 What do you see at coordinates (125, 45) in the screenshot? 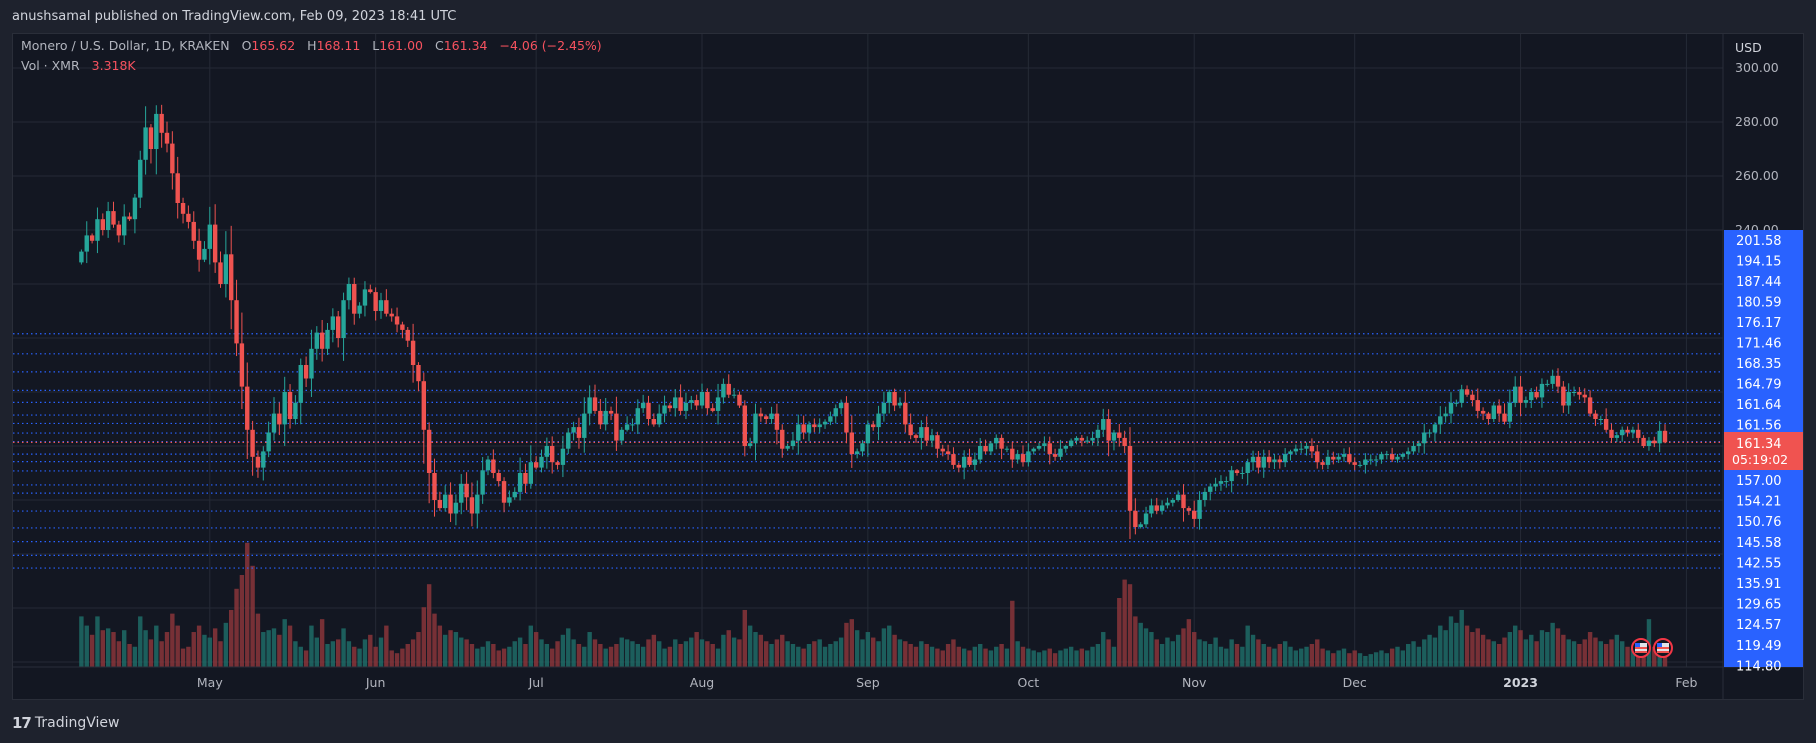
I see `symbol-description: Monero / U.S. Dollar, 1D, KRAKEN` at bounding box center [125, 45].